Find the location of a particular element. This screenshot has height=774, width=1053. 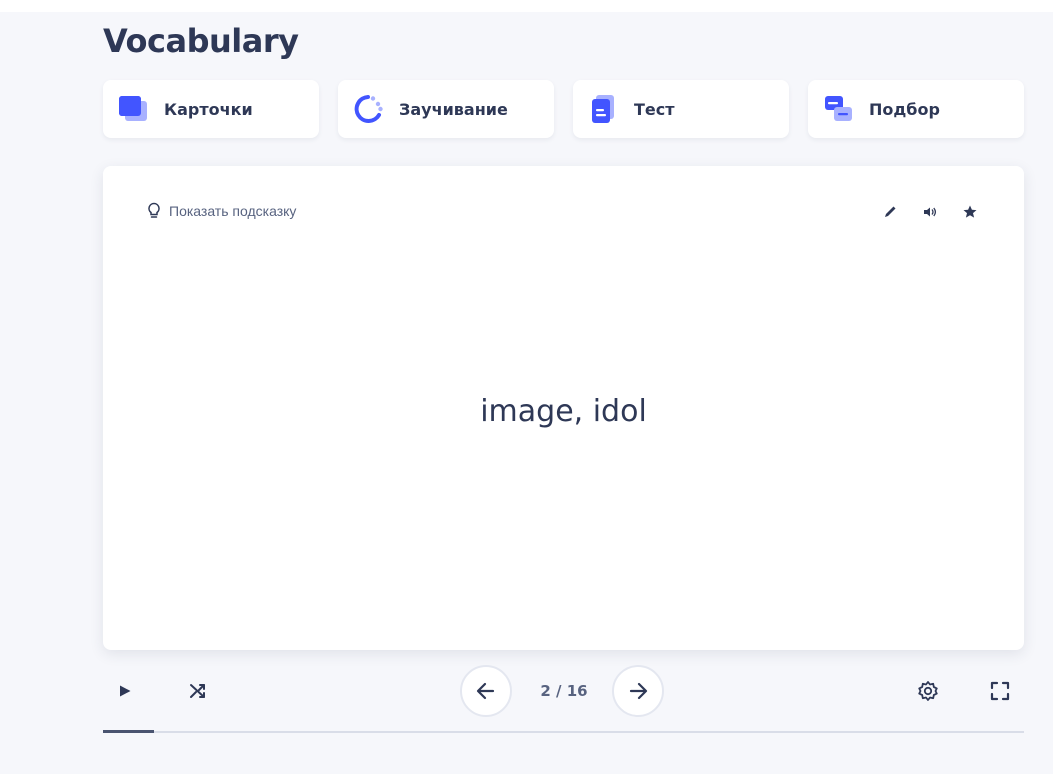

card-counter: 2 / 16 is located at coordinates (564, 691).